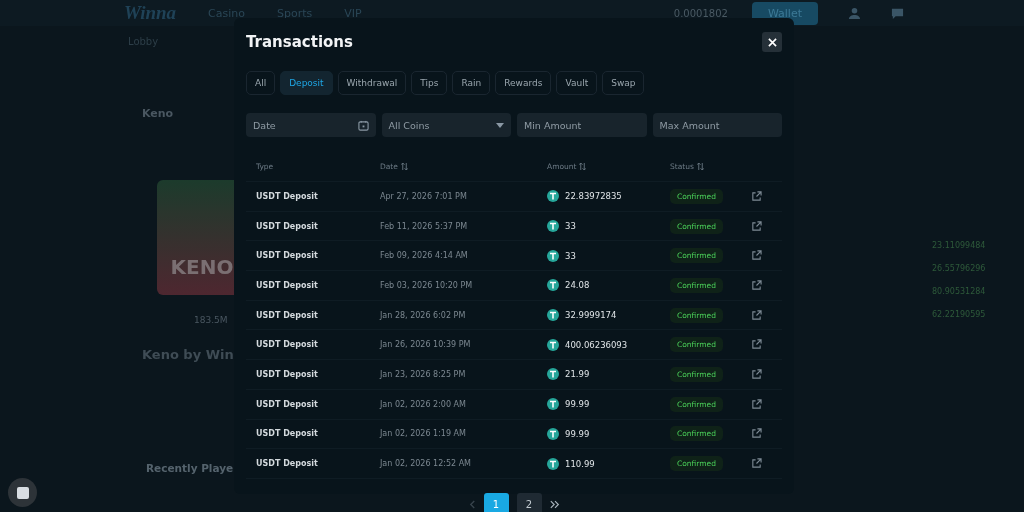  Describe the element at coordinates (959, 268) in the screenshot. I see `bet-amount: 26.55796296` at that location.